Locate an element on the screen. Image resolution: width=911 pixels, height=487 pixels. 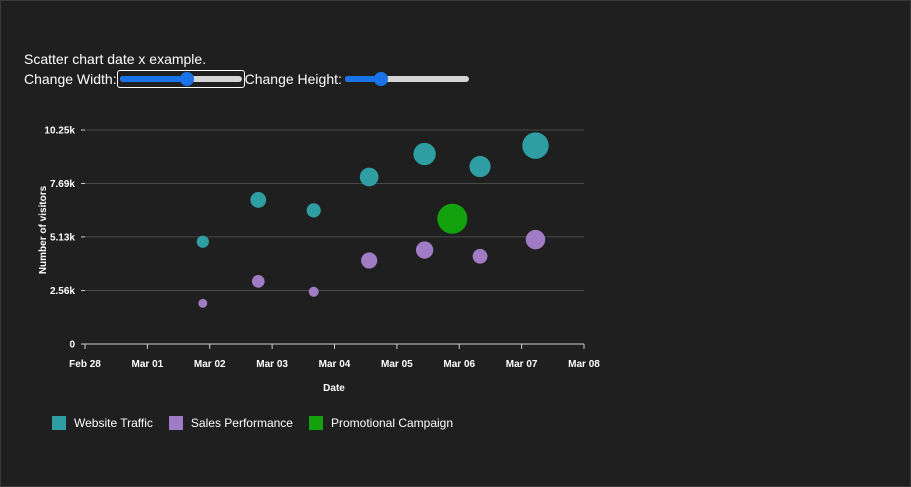
x-tick-label: Mar 08 is located at coordinates (584, 364).